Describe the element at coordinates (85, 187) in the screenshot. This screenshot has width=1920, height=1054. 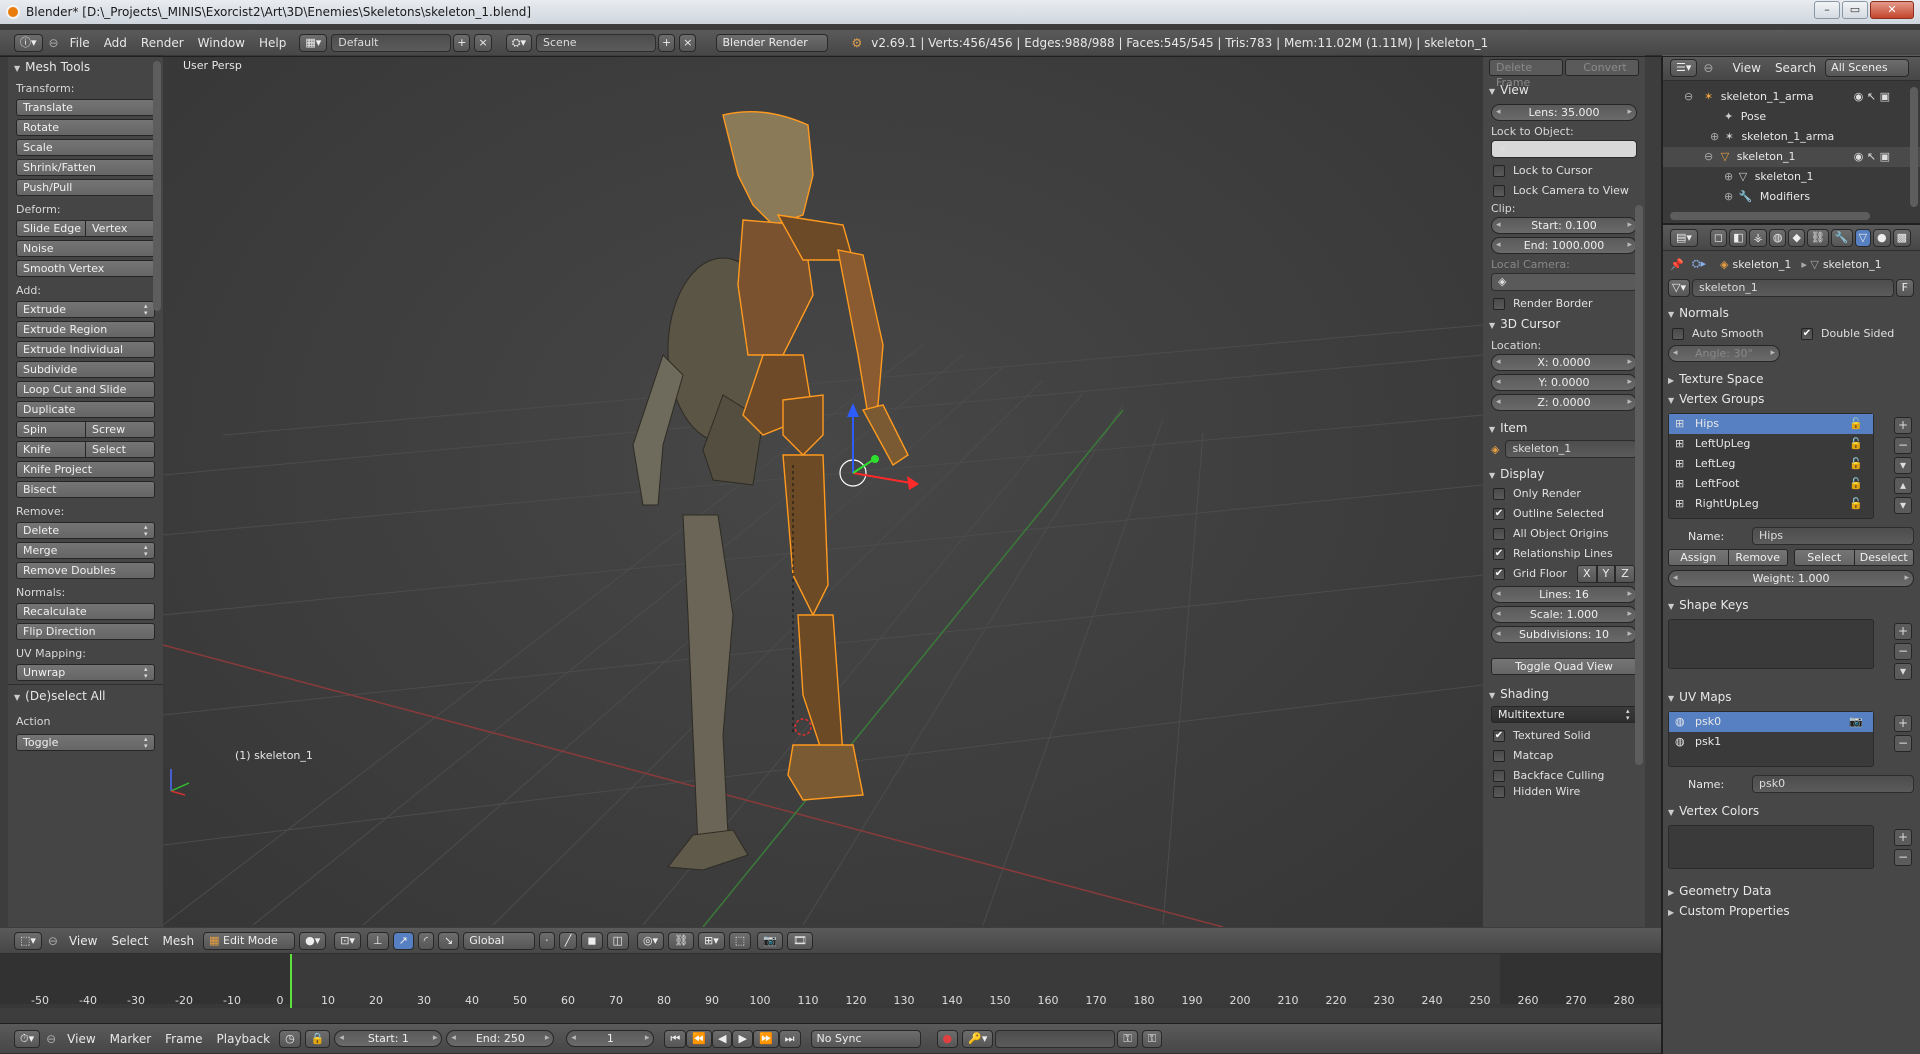
I see `push-pull-button: Push/Pull` at that location.